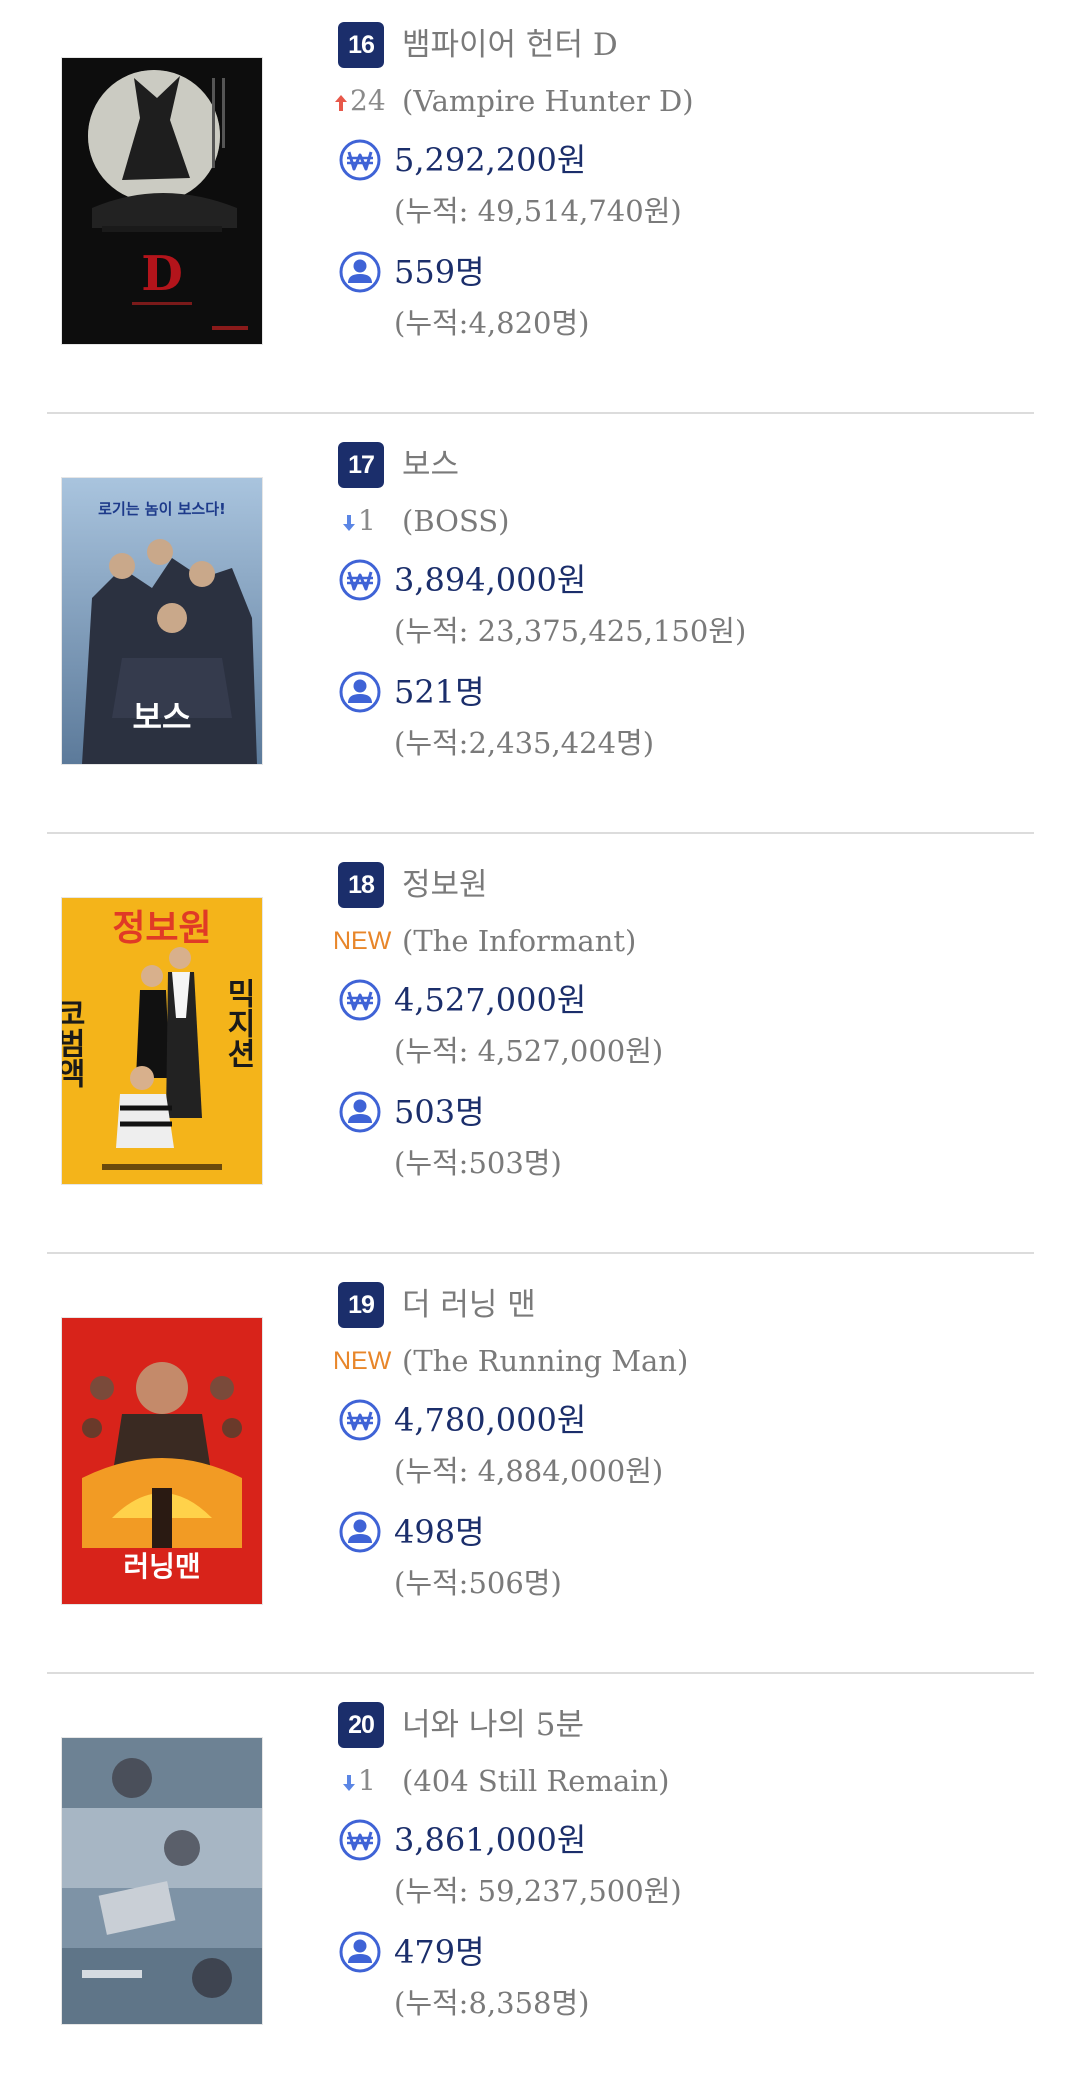 This screenshot has width=1080, height=2100. What do you see at coordinates (548, 101) in the screenshot?
I see `movie-title-english: (Vampire Hunter D)` at bounding box center [548, 101].